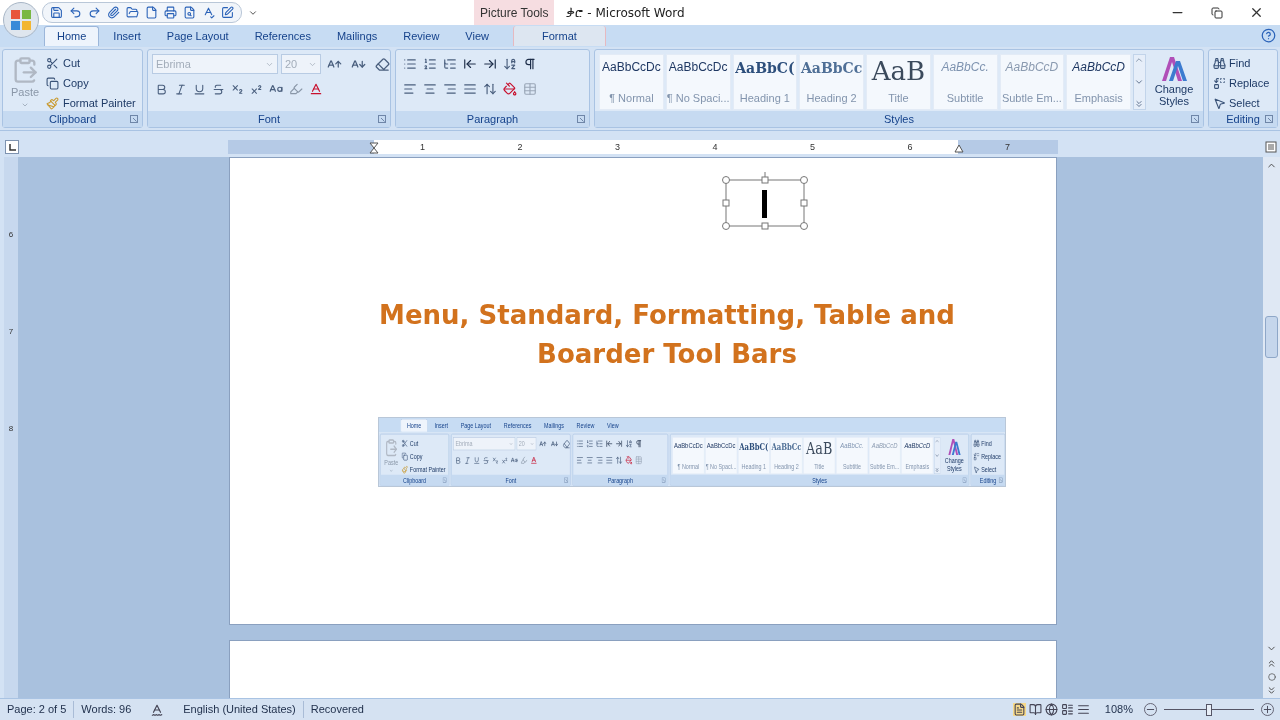 The height and width of the screenshot is (720, 1280). I want to click on group-label: Font, so click(269, 119).